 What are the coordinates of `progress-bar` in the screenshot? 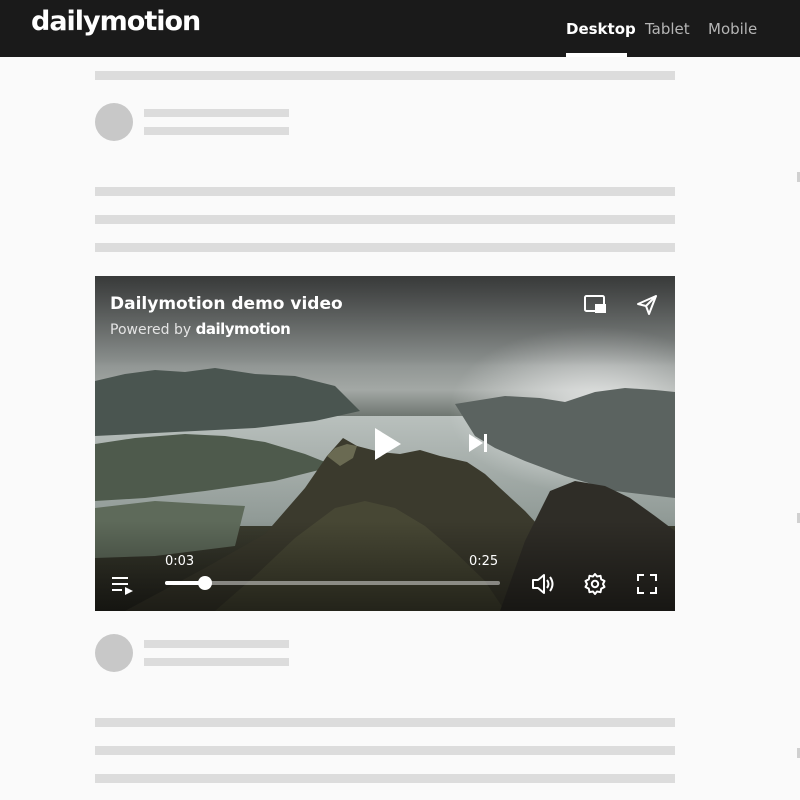 It's located at (332, 583).